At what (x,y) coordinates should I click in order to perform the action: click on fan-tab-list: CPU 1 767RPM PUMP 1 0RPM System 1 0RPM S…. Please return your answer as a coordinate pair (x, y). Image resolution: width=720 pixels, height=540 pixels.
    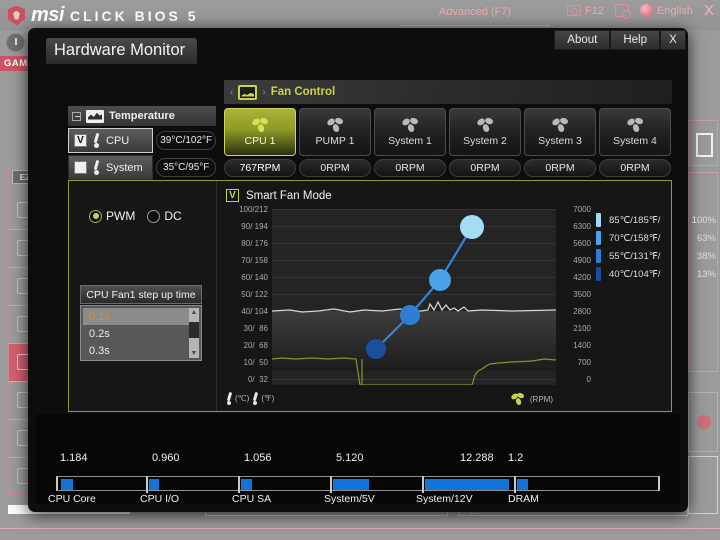
    Looking at the image, I should click on (448, 144).